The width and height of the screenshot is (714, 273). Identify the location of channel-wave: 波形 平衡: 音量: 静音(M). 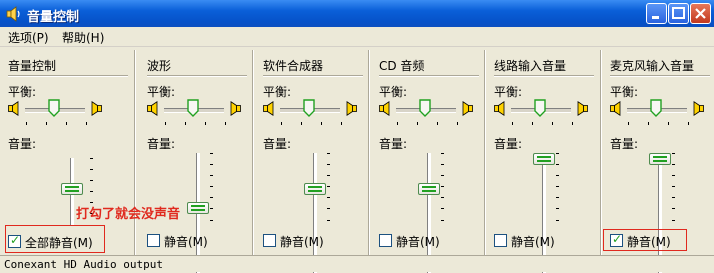
(197, 160).